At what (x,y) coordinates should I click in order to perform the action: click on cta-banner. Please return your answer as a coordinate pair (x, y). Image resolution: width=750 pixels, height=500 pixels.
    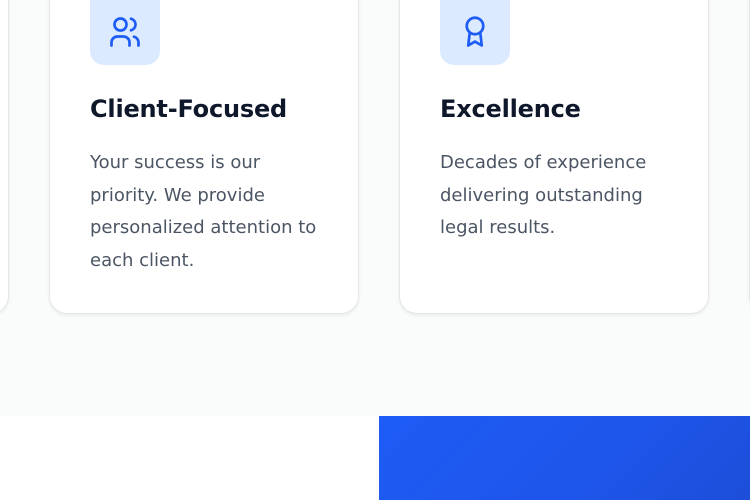
    Looking at the image, I should click on (564, 458).